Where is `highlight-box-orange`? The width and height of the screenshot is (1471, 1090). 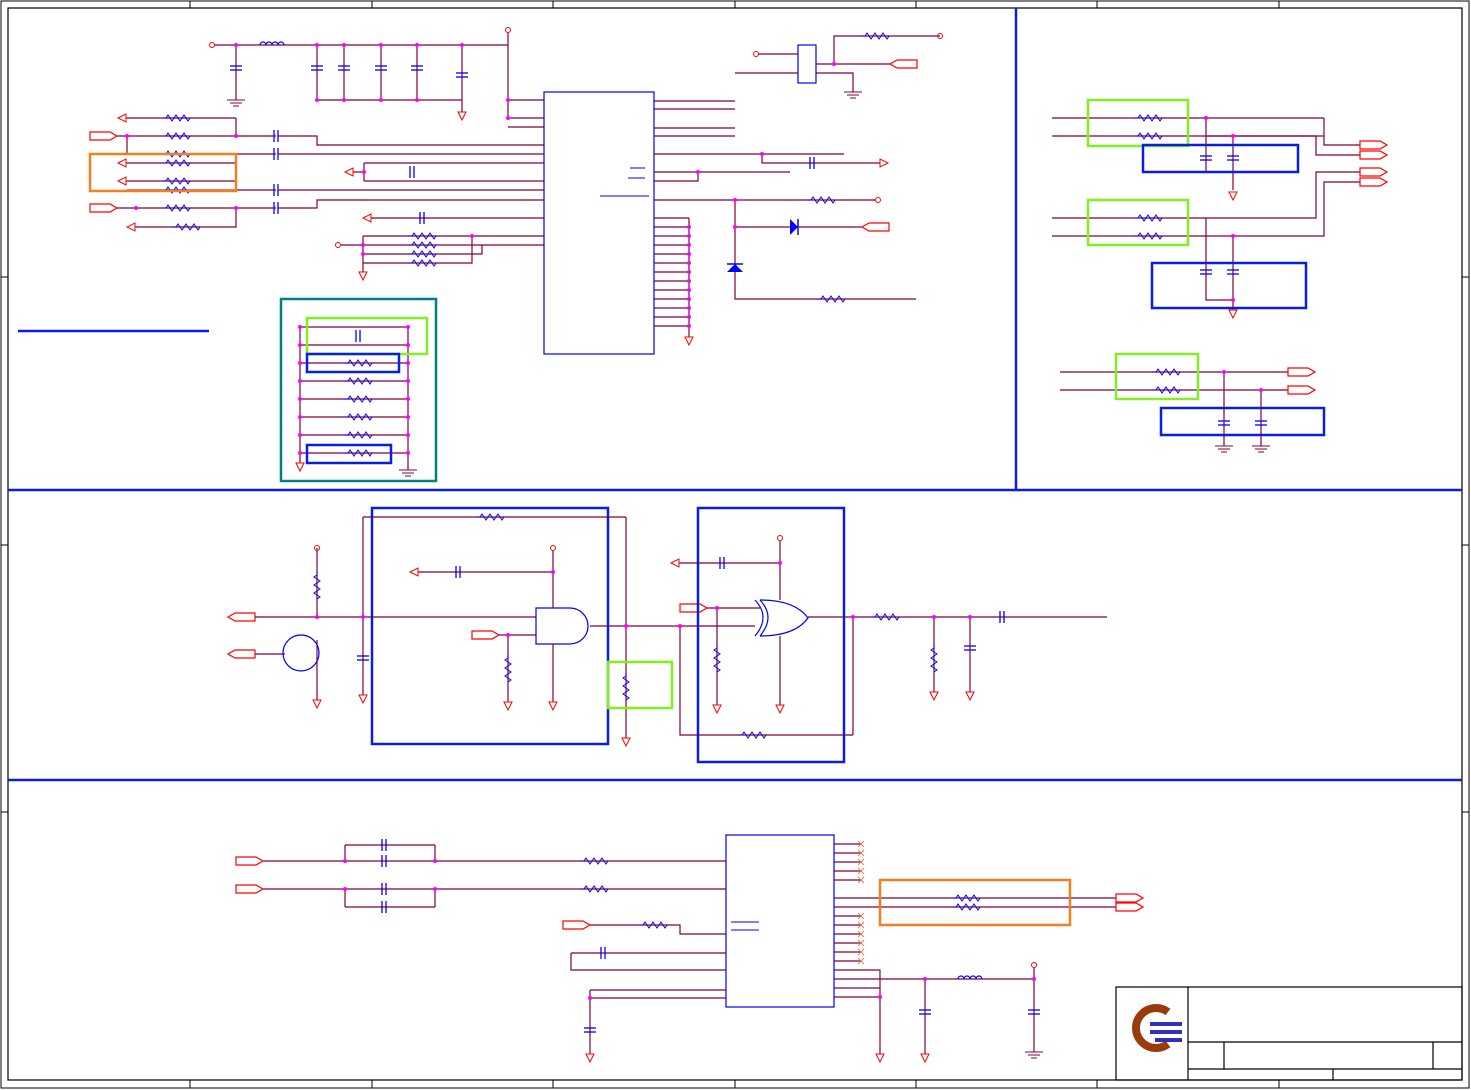 highlight-box-orange is located at coordinates (163, 172).